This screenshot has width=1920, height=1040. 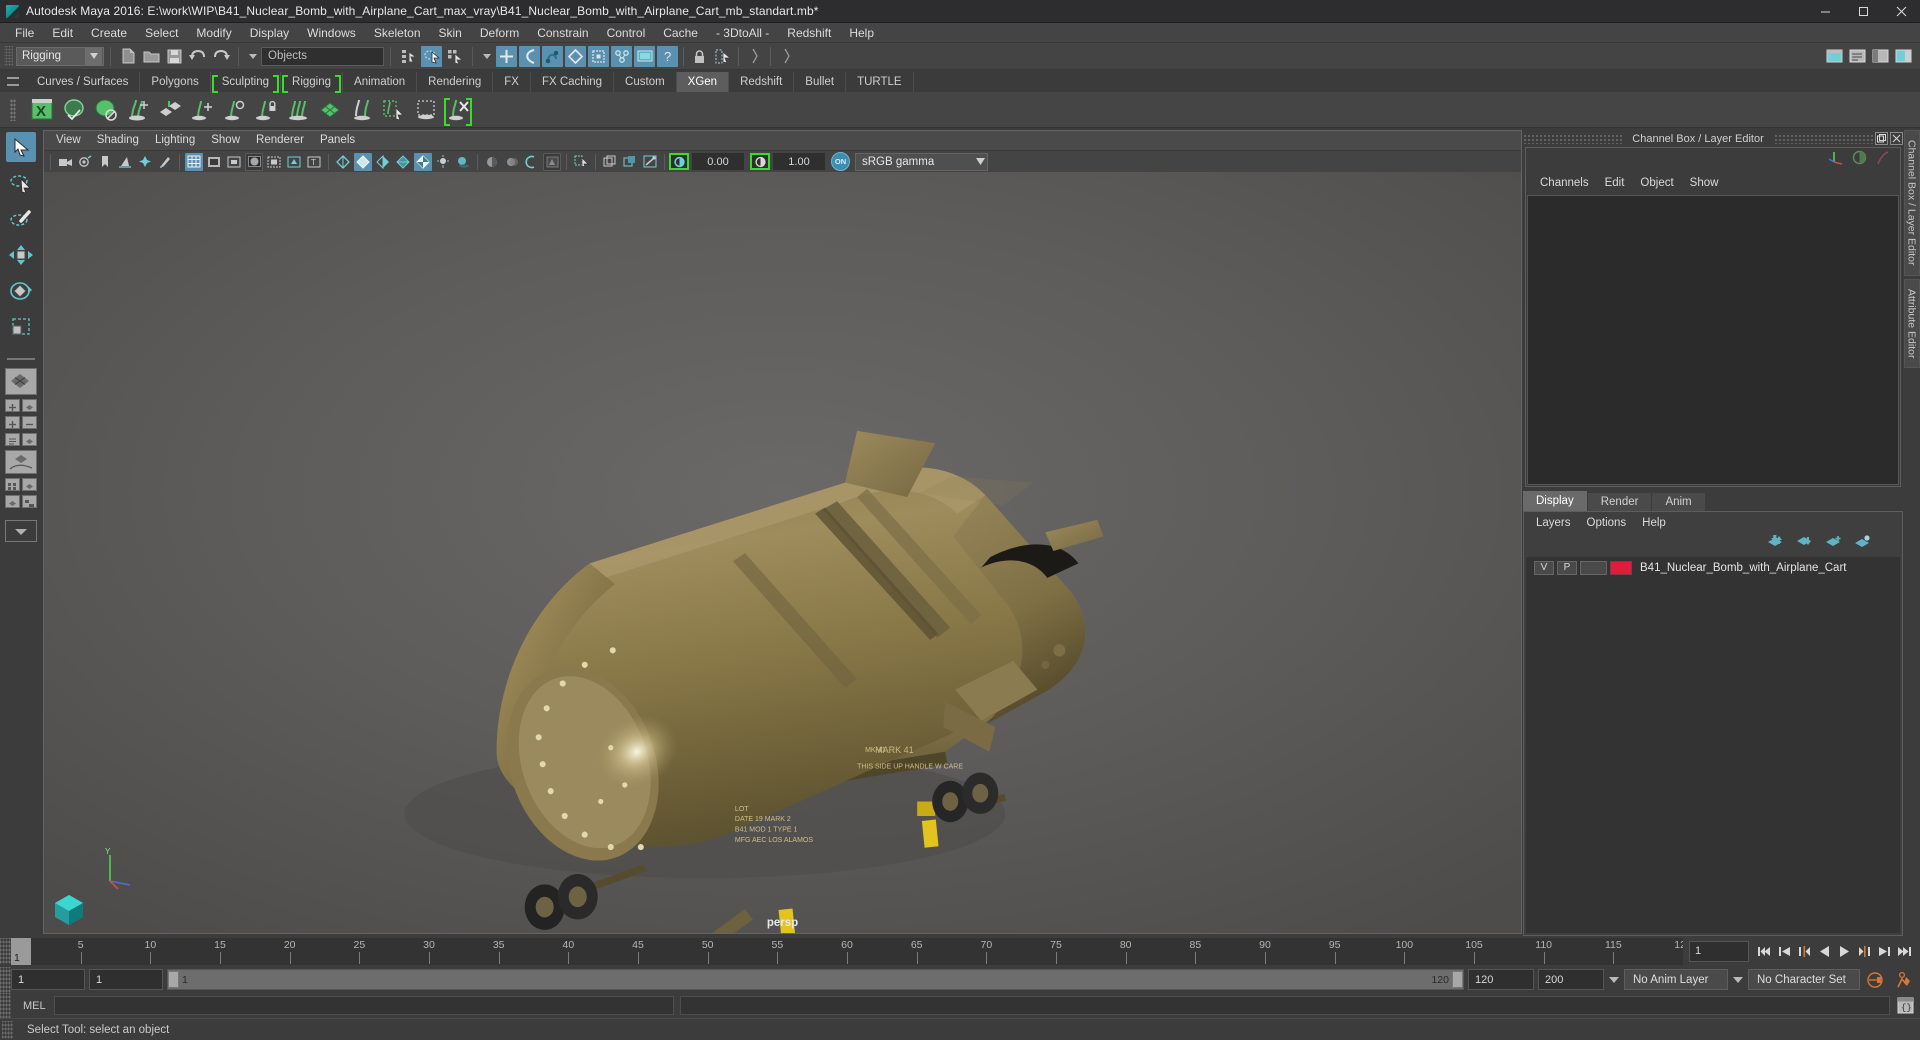 I want to click on sphere-display-icon, so click(x=1859, y=160).